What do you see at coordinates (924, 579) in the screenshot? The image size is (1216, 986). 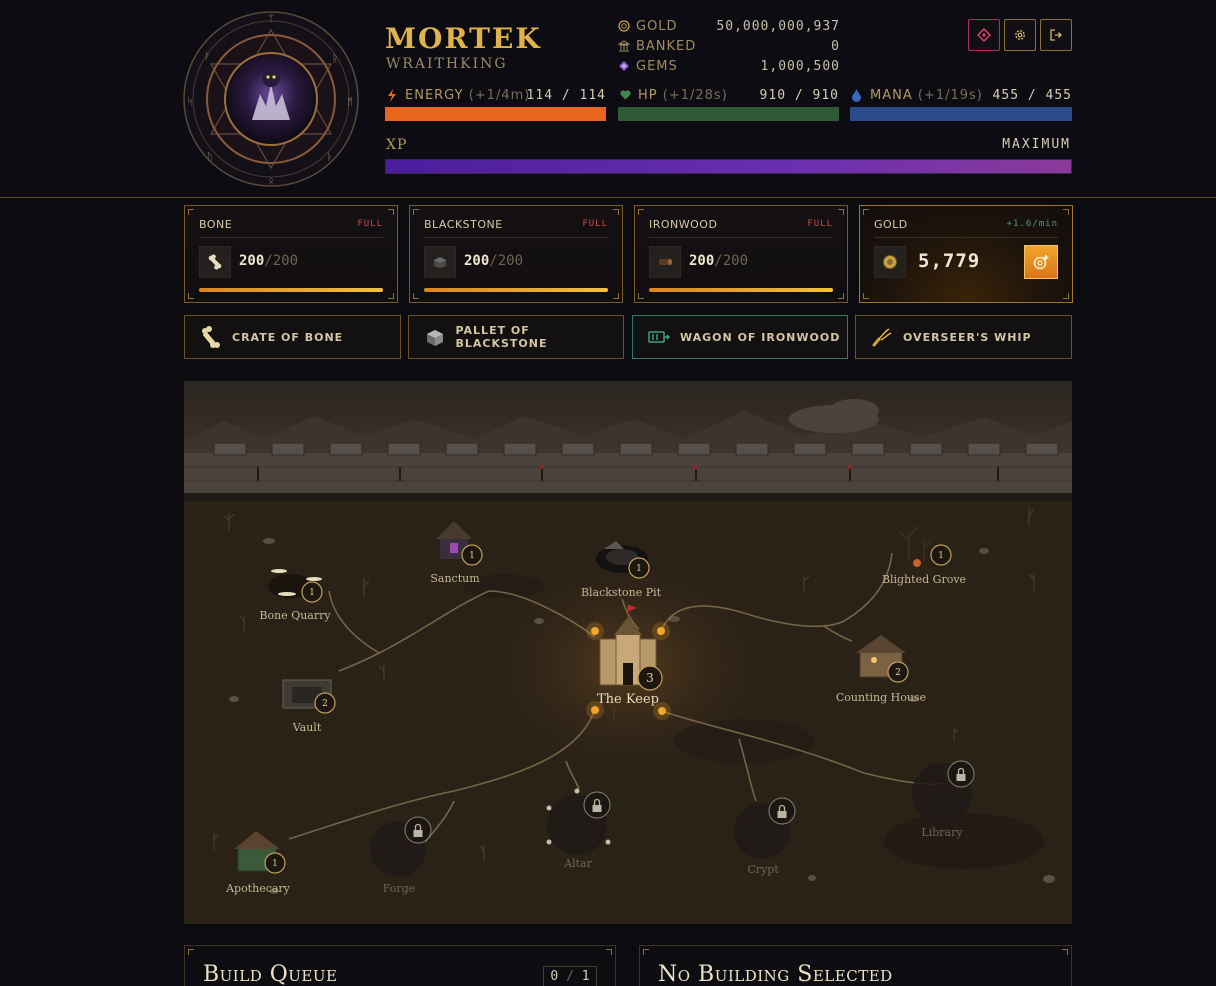 I see `svg-text: Blighted Grove` at bounding box center [924, 579].